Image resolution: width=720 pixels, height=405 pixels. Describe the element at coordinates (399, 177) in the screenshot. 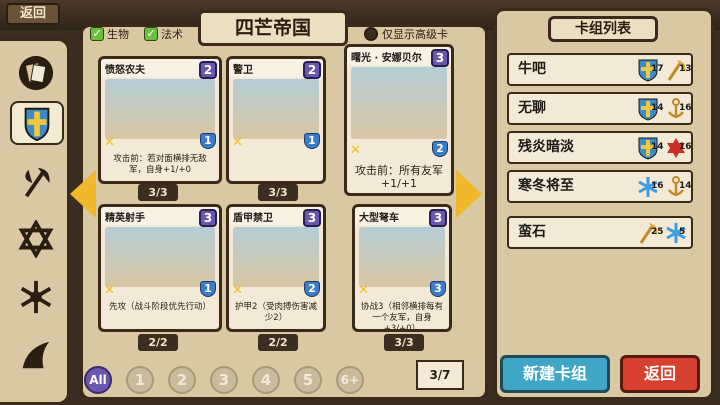

I see `card-text: 攻击前：所有友军+1/+1` at that location.